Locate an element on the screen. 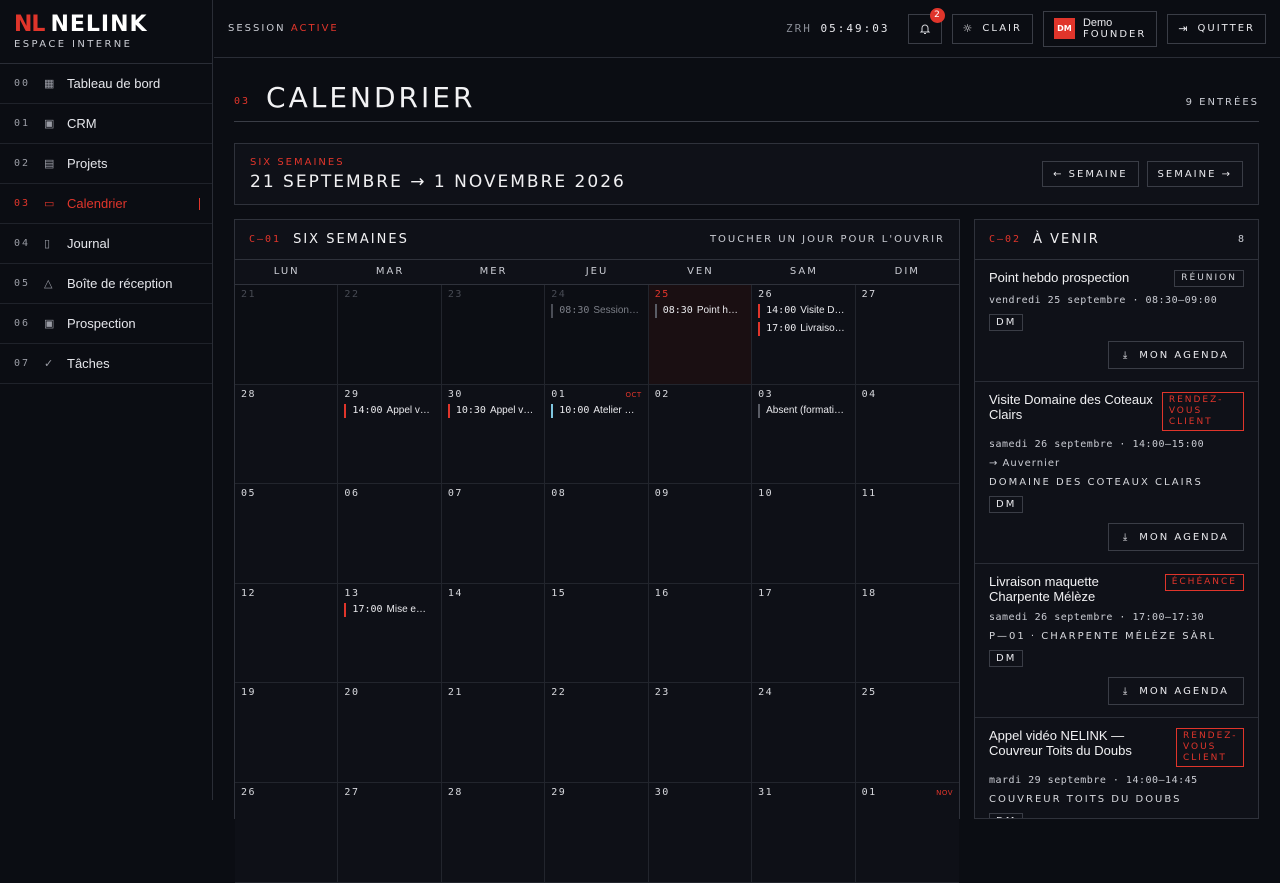 This screenshot has width=1280, height=883. day-number: 07 is located at coordinates (455, 494).